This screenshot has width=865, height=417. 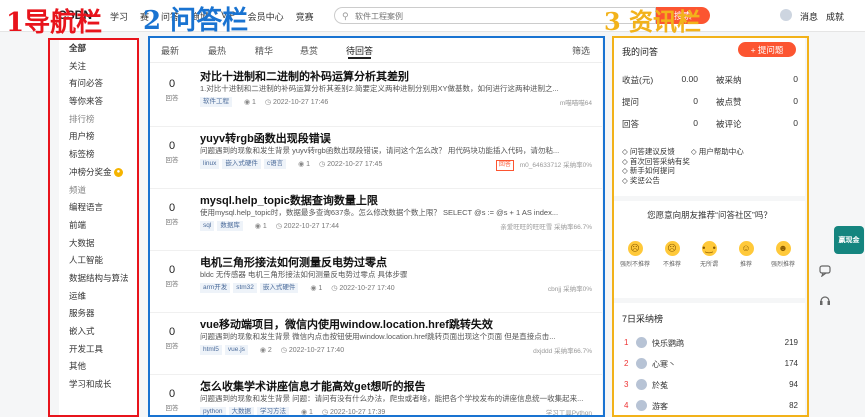 I want to click on headset-icon, so click(x=825, y=300).